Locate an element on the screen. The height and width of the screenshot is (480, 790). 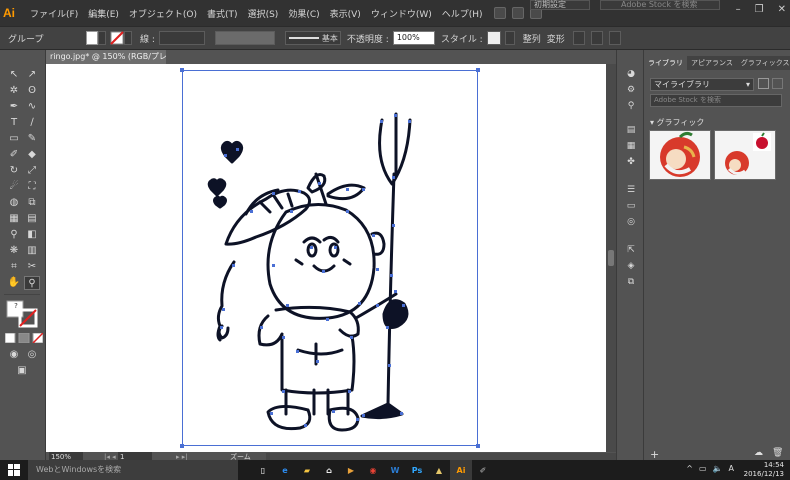
file-explorer-icon: ▰ is located at coordinates (307, 470).